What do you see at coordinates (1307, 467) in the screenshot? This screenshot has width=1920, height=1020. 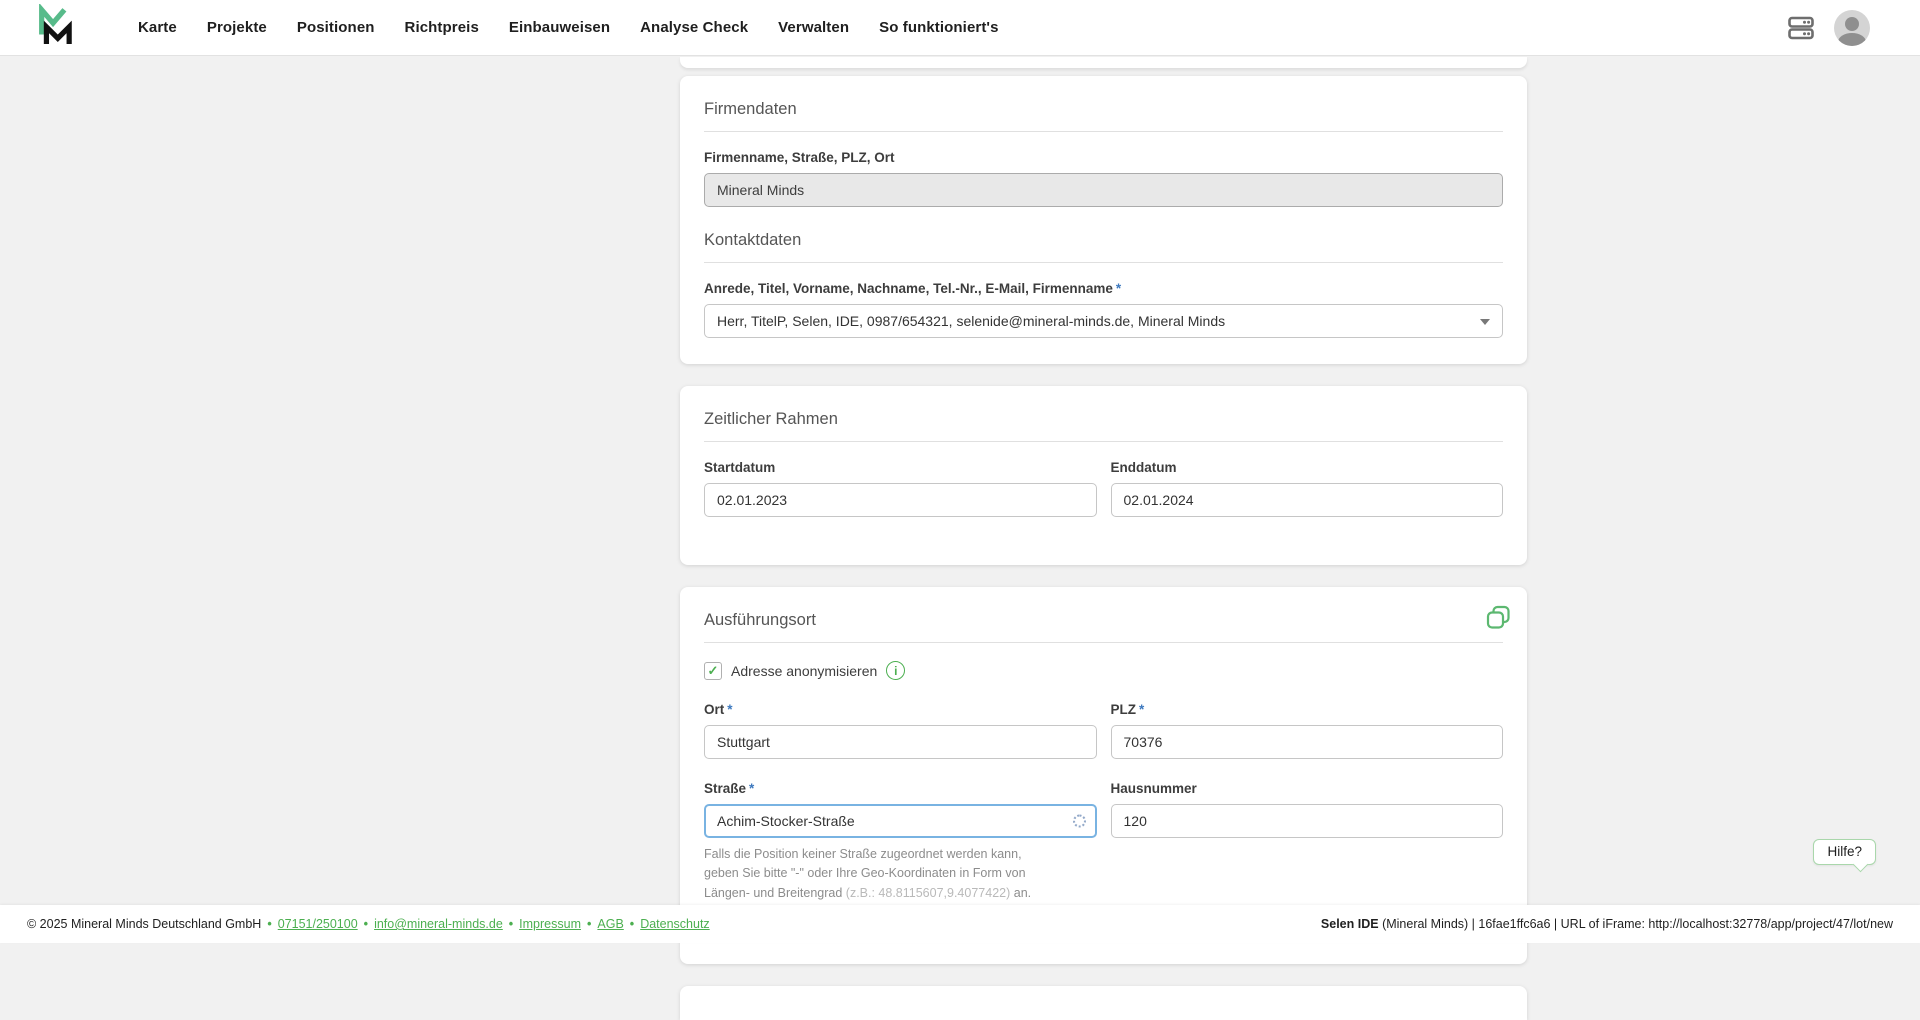 I see `enddatum-label: Enddatum` at bounding box center [1307, 467].